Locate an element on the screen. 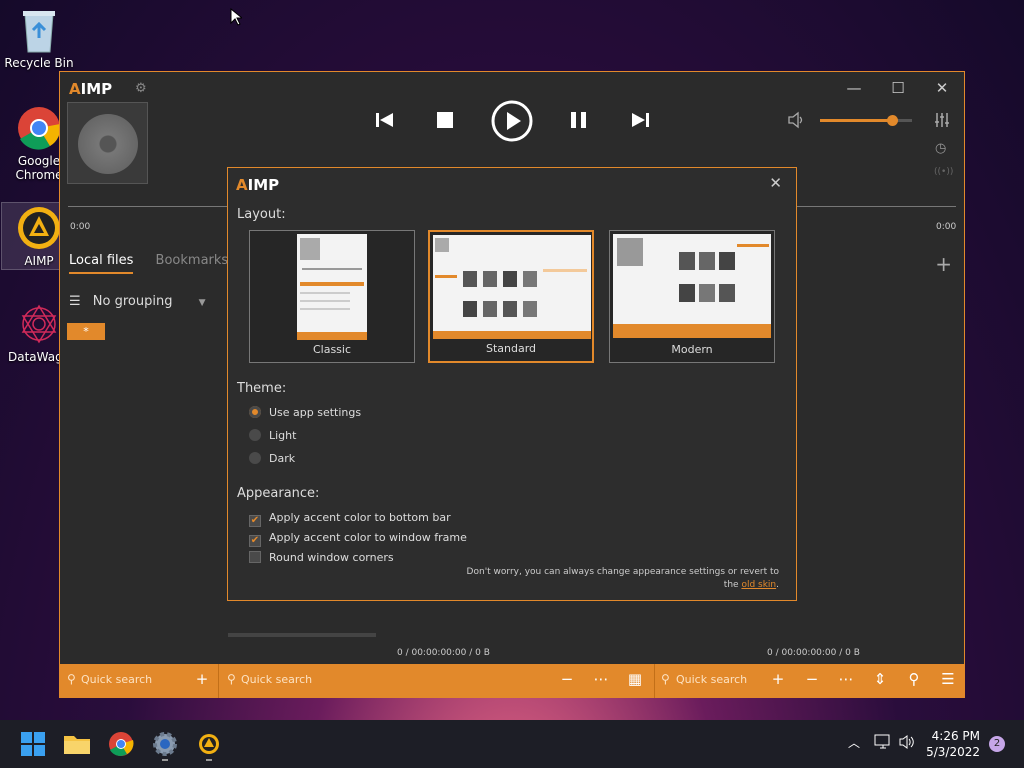  quick-search-input-3: Quick search is located at coordinates (711, 679).